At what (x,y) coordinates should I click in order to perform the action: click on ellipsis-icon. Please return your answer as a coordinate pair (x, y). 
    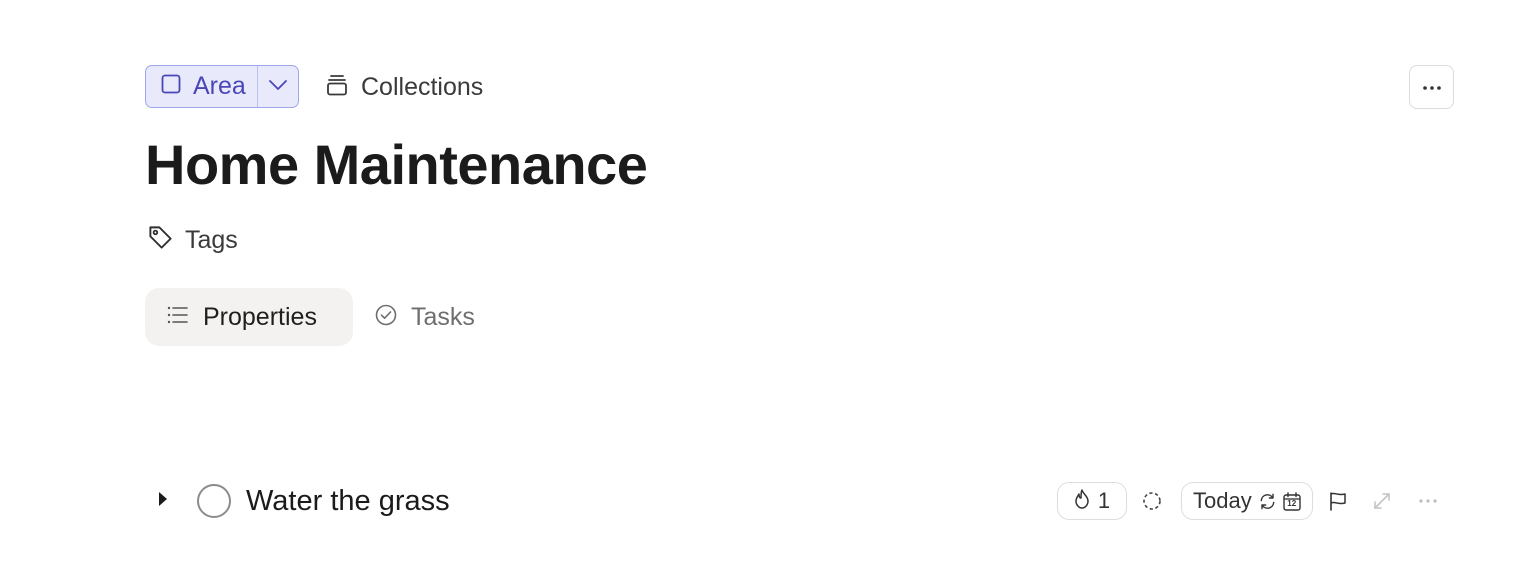
    Looking at the image, I should click on (1432, 87).